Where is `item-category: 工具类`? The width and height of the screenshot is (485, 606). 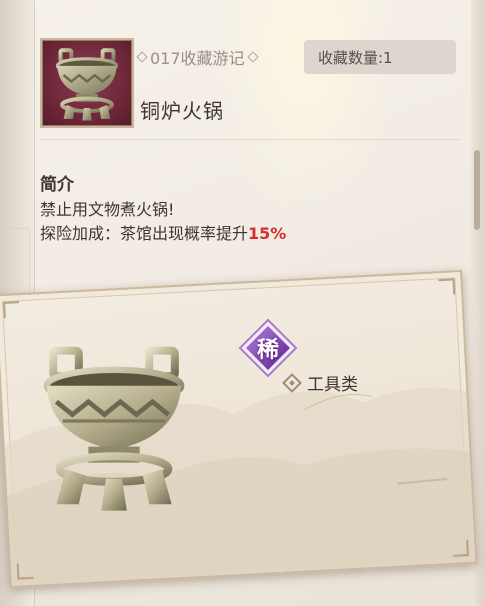 item-category: 工具类 is located at coordinates (320, 382).